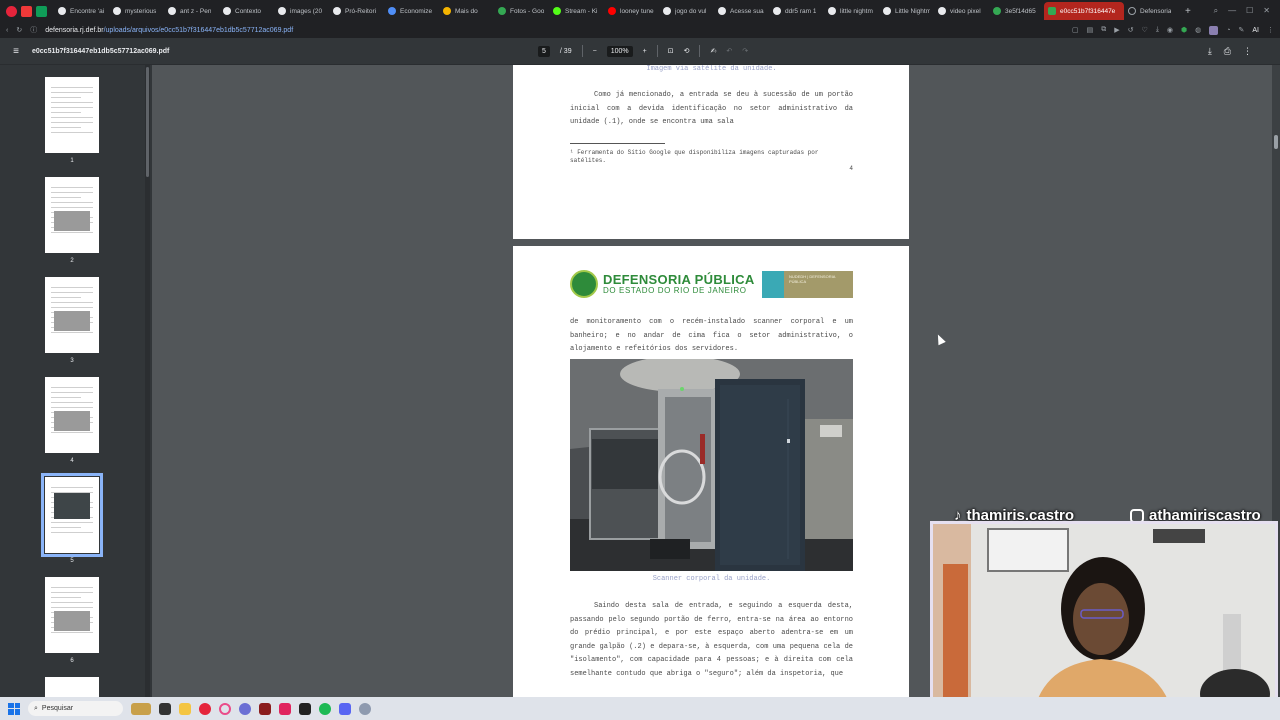  What do you see at coordinates (1227, 51) in the screenshot?
I see `print-icon: ⎙` at bounding box center [1227, 51].